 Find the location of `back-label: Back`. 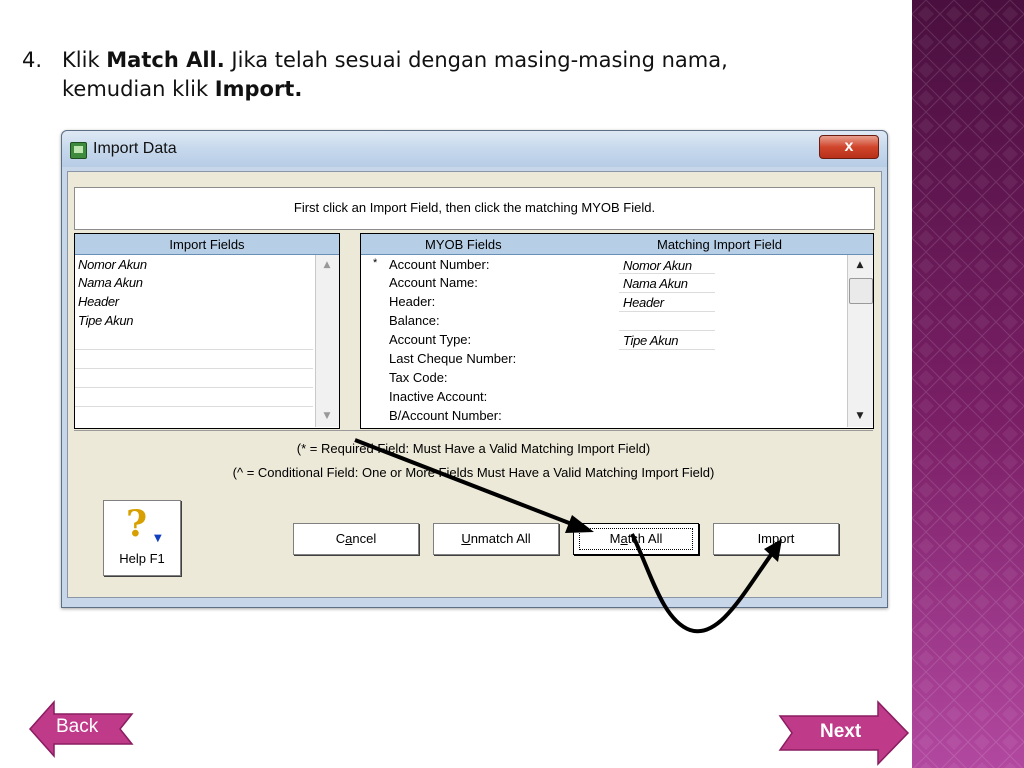

back-label: Back is located at coordinates (77, 726).